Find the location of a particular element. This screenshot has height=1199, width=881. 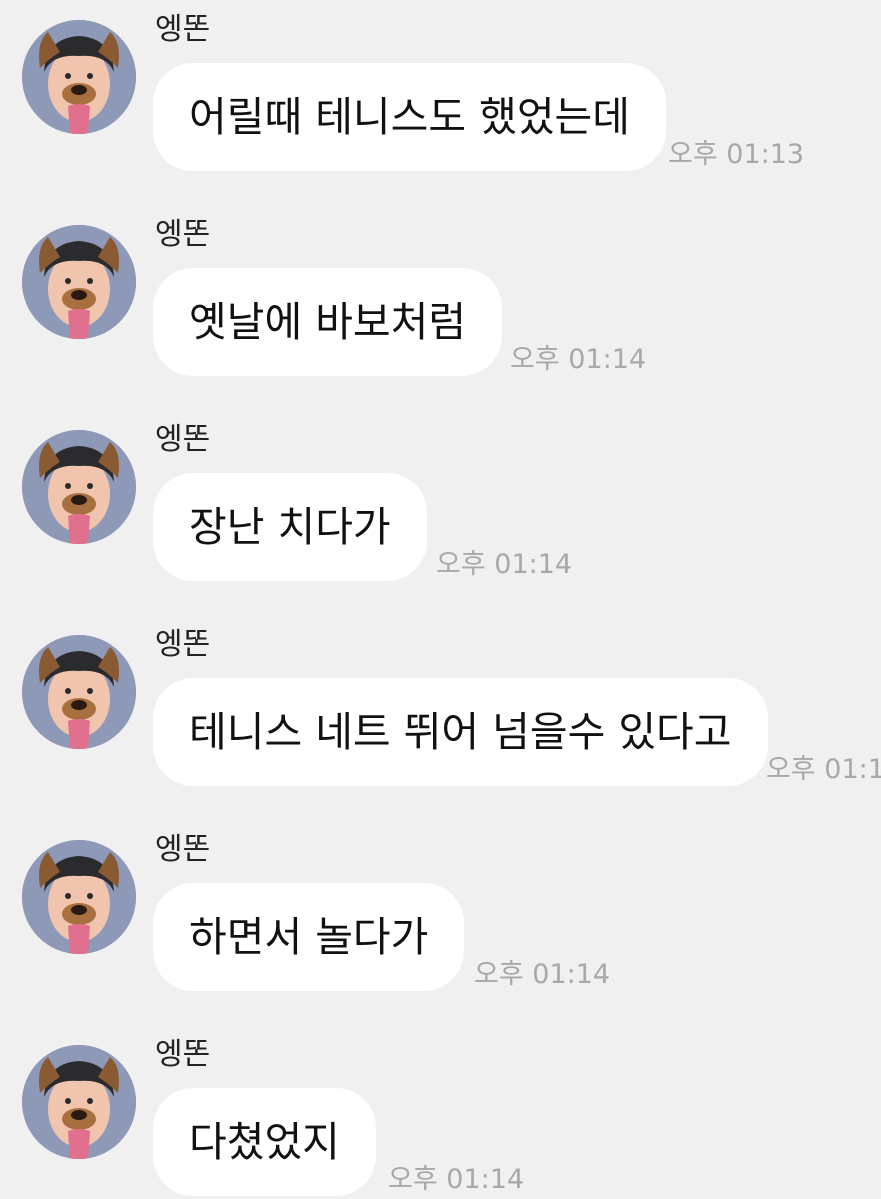

message-row: 엥똔 다쳤었지 오후 01:14 is located at coordinates (440, 1112).